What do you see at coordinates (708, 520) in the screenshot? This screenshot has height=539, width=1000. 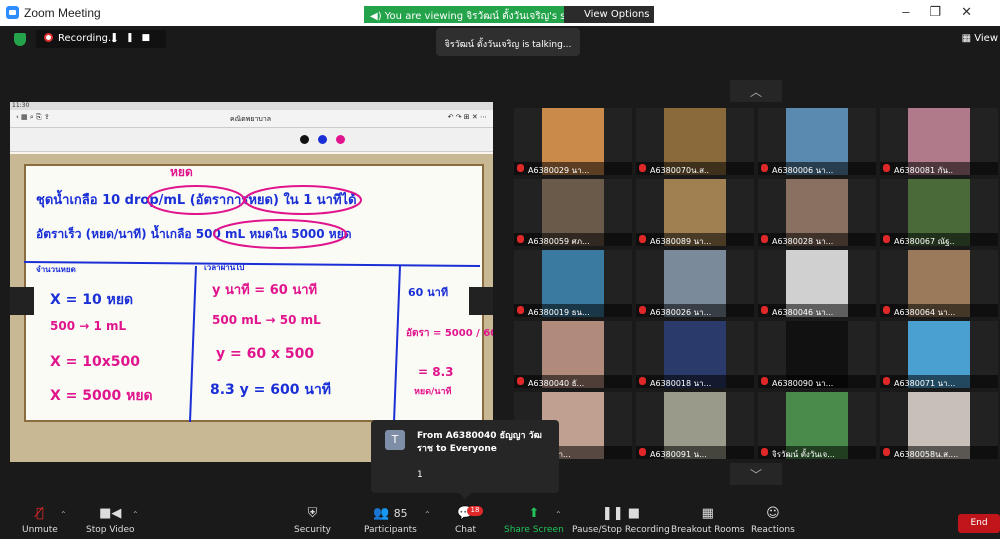 I see `breakout-rooms-button: ▦ Breakout Rooms` at bounding box center [708, 520].